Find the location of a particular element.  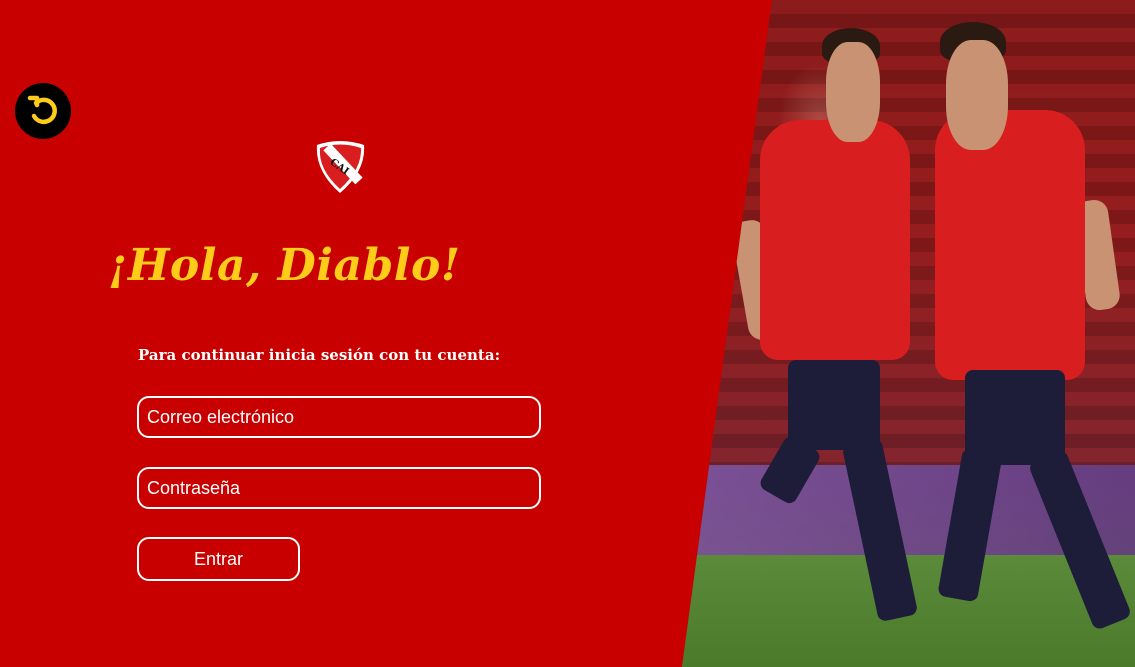

back-button is located at coordinates (43, 111).